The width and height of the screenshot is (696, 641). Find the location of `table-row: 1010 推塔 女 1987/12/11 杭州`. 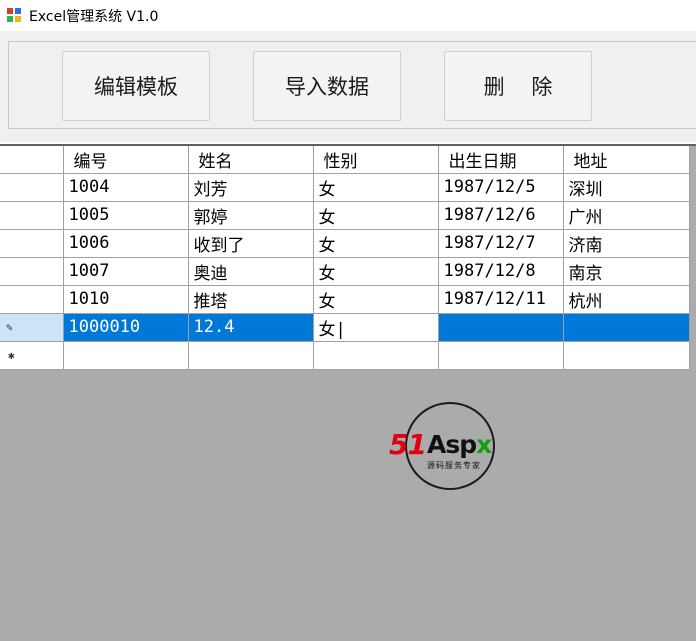

table-row: 1010 推塔 女 1987/12/11 杭州 is located at coordinates (345, 299).